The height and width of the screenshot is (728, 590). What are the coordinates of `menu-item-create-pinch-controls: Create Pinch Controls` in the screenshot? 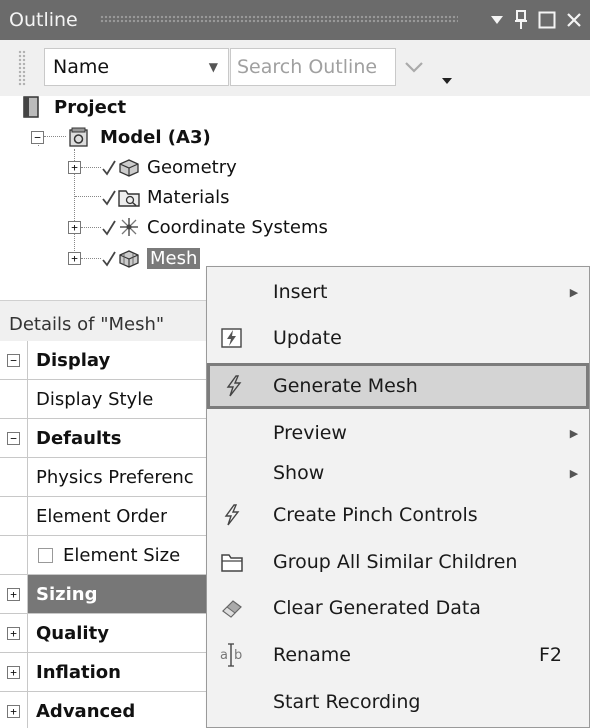 It's located at (398, 515).